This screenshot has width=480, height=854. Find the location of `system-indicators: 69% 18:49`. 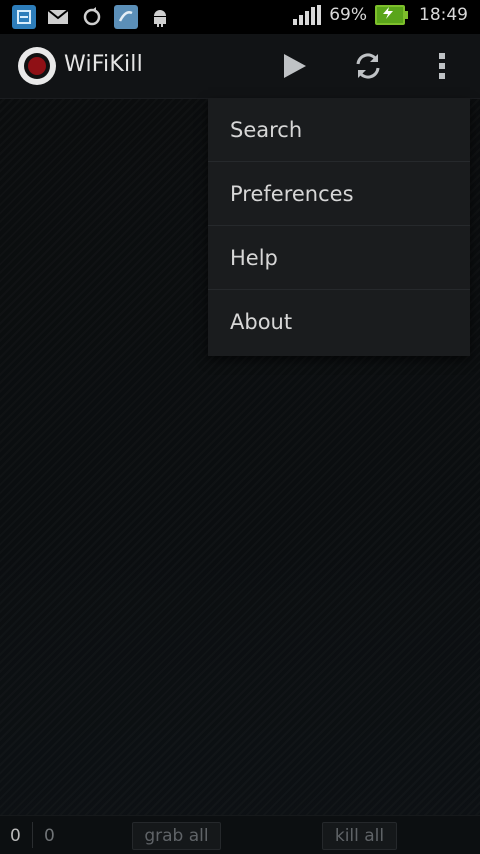

system-indicators: 69% 18:49 is located at coordinates (380, 15).